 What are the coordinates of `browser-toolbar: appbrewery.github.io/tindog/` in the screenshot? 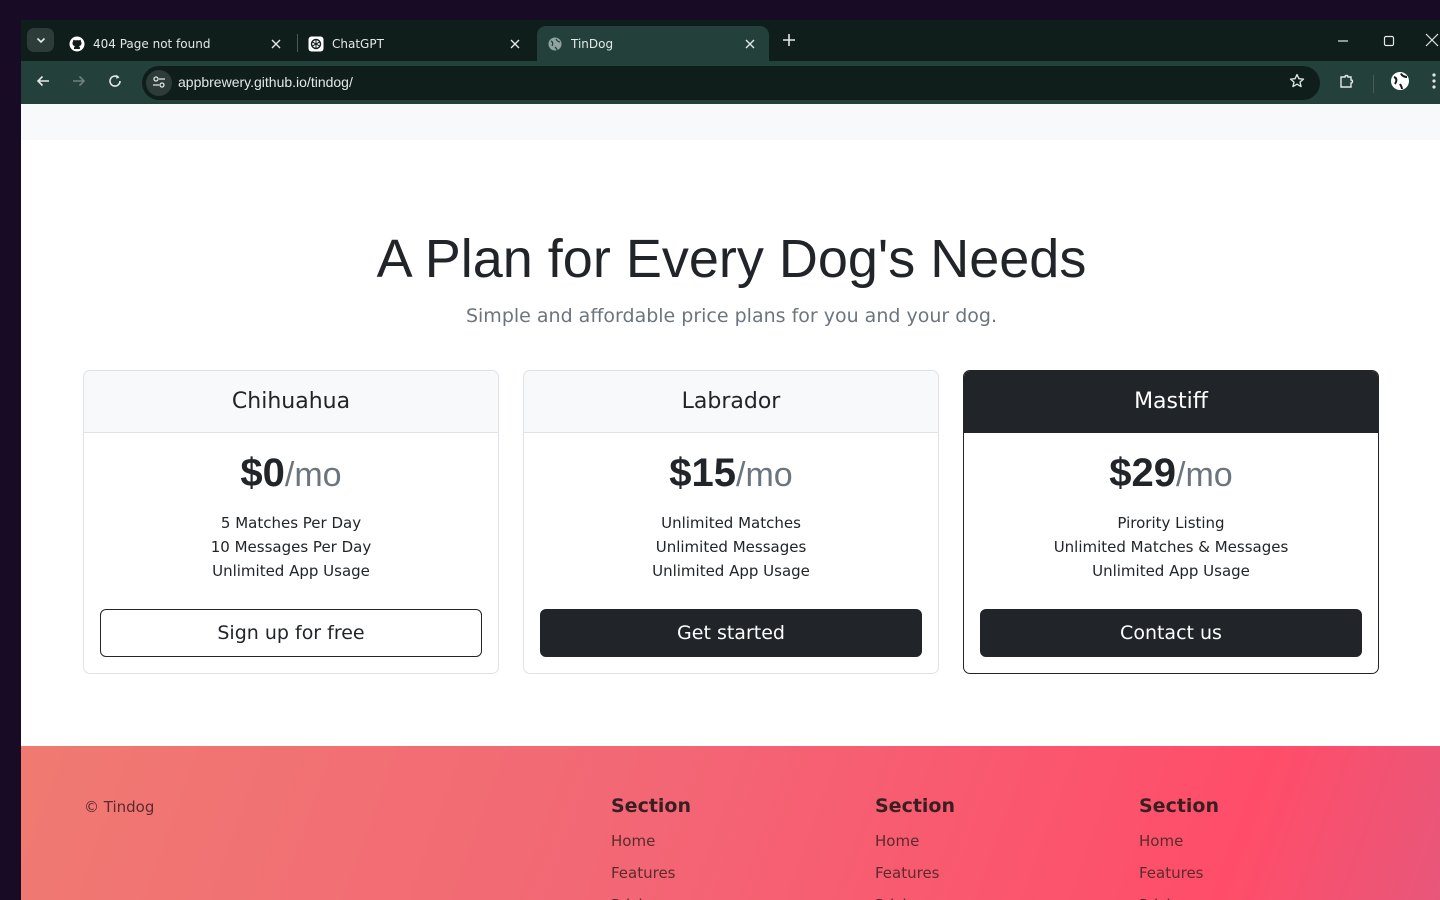 It's located at (730, 82).